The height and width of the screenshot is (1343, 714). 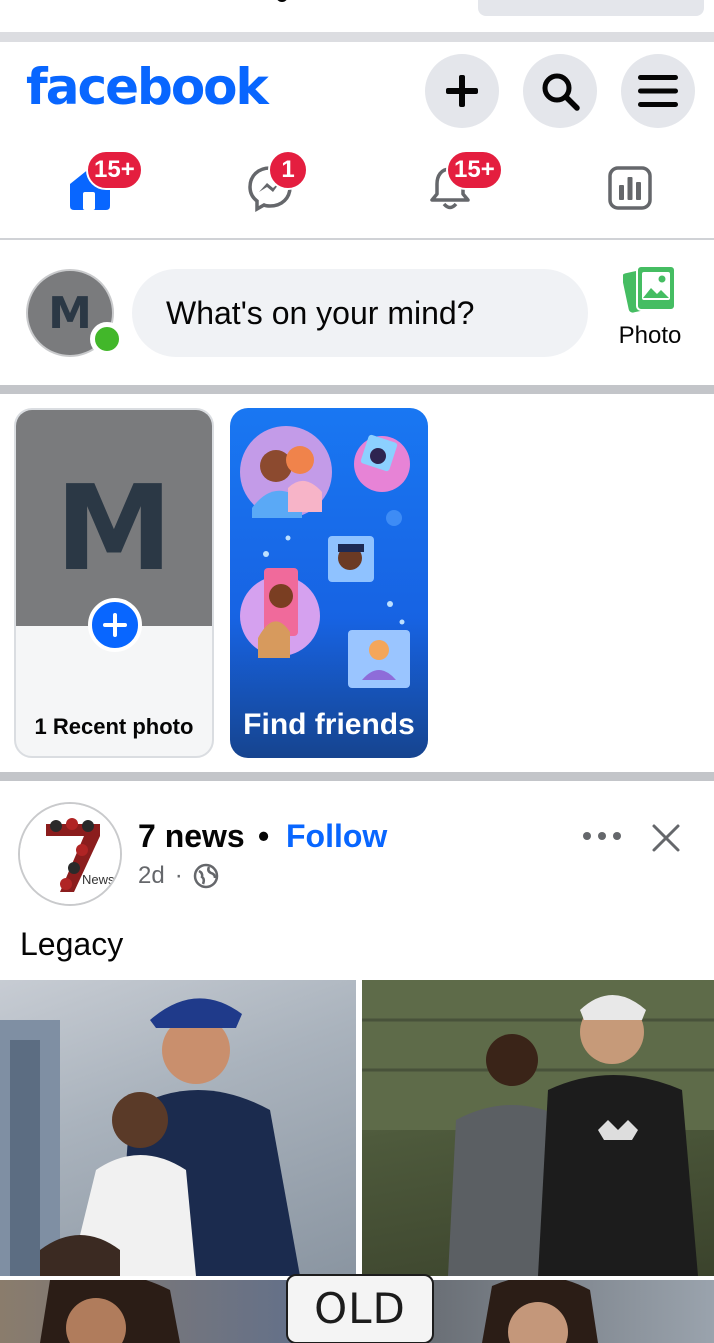 I want to click on post-caption: Legacy, so click(x=72, y=944).